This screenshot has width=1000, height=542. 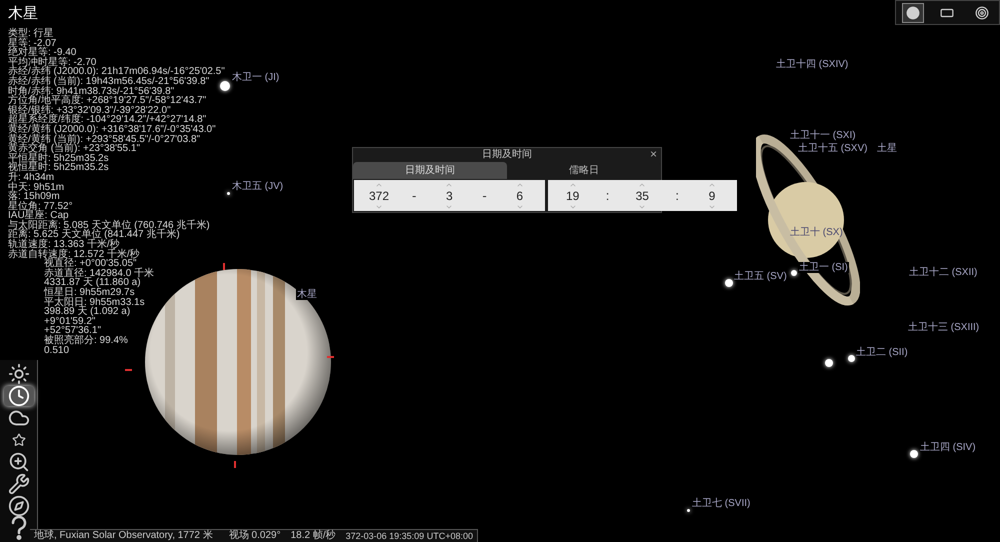 What do you see at coordinates (32, 43) in the screenshot?
I see `info-line: 星等: -2.07` at bounding box center [32, 43].